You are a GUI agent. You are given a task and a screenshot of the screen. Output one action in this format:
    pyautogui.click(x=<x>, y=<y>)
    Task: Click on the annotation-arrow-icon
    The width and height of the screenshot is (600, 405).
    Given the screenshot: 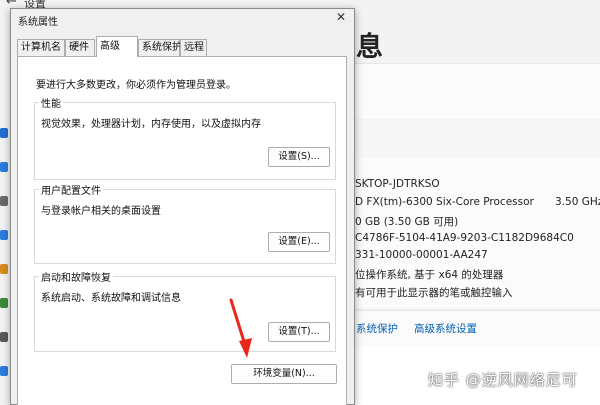 What is the action you would take?
    pyautogui.click(x=240, y=328)
    